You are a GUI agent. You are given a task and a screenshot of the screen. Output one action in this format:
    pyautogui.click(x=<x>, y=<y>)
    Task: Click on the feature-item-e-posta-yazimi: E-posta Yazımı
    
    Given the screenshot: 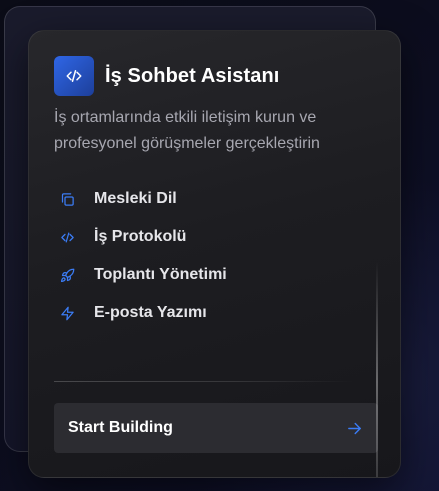 What is the action you would take?
    pyautogui.click(x=142, y=313)
    